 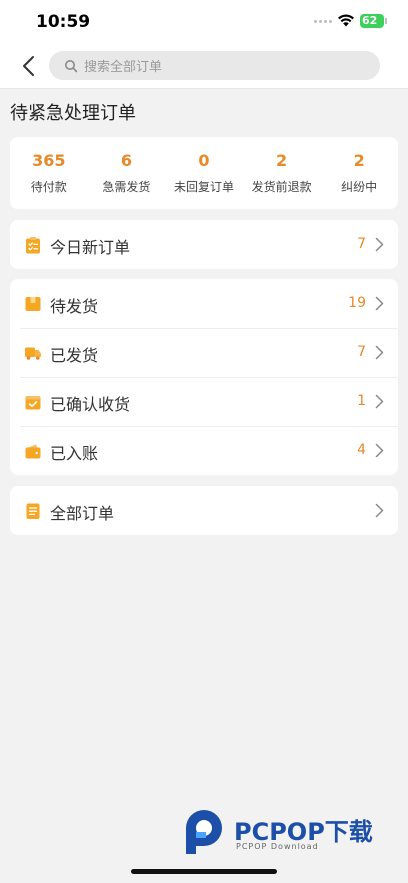 What do you see at coordinates (204, 22) in the screenshot?
I see `status-bar: 10:59 62` at bounding box center [204, 22].